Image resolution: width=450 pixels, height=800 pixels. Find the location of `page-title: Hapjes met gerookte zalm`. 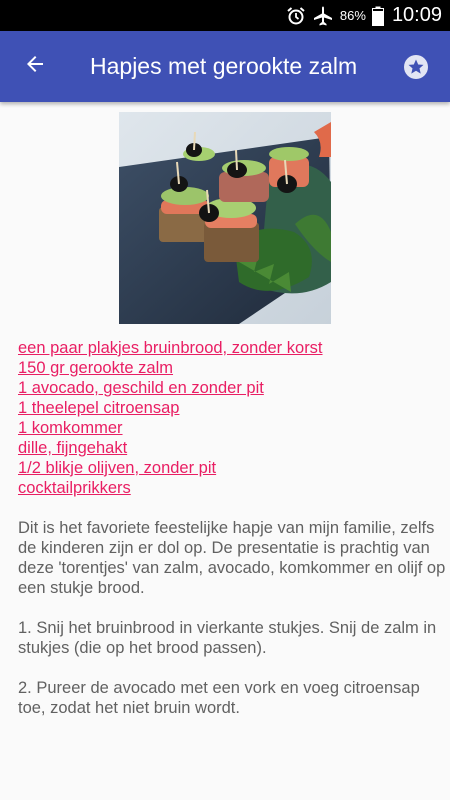

page-title: Hapjes met gerookte zalm is located at coordinates (224, 66).